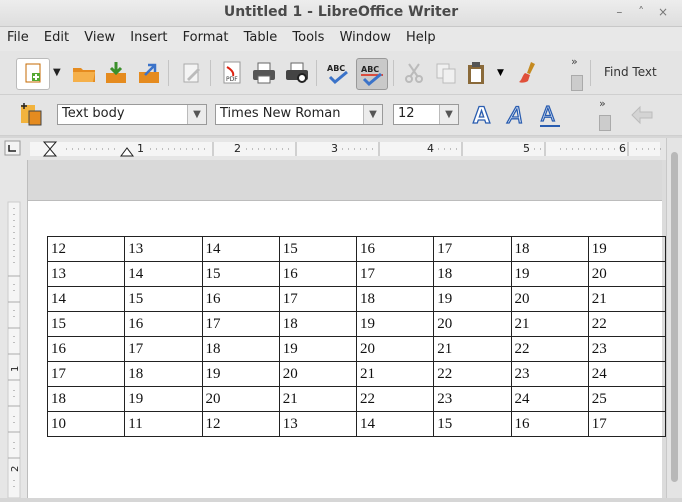 The image size is (682, 502). What do you see at coordinates (84, 73) in the screenshot?
I see `open-button` at bounding box center [84, 73].